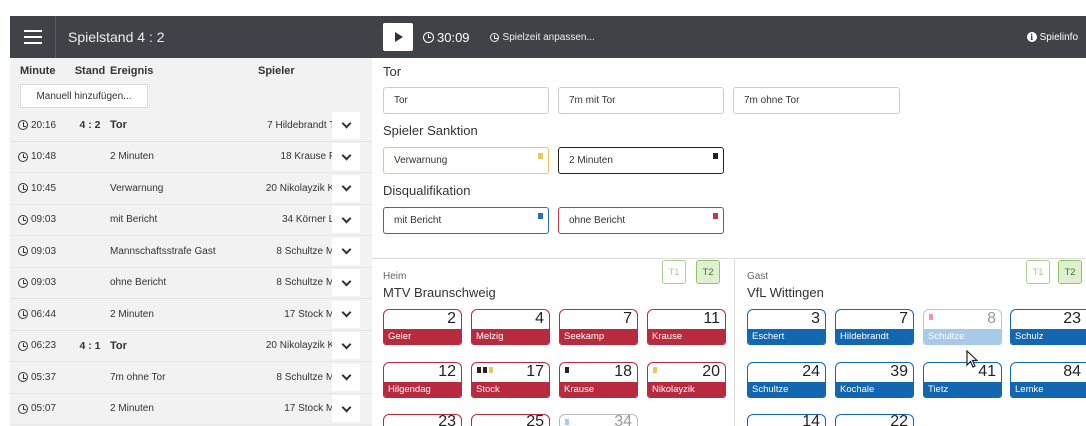 The width and height of the screenshot is (1086, 426). I want to click on verwarnung-button: Verwarnung, so click(466, 160).